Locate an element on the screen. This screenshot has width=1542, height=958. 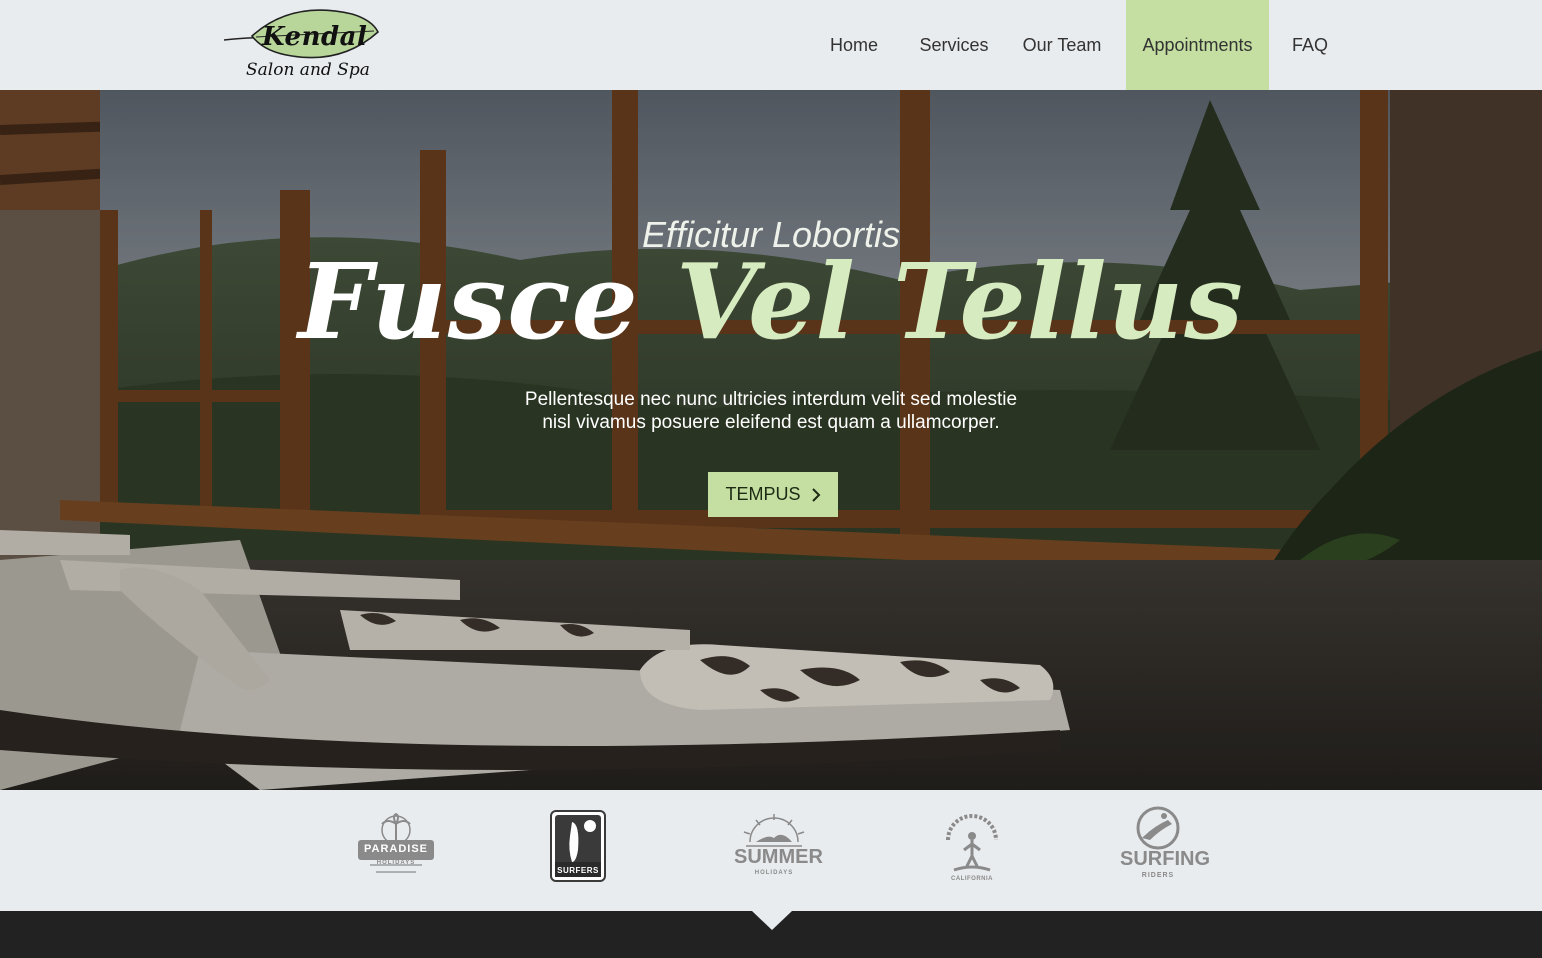
tempus-button: TEMPUS is located at coordinates (773, 494).